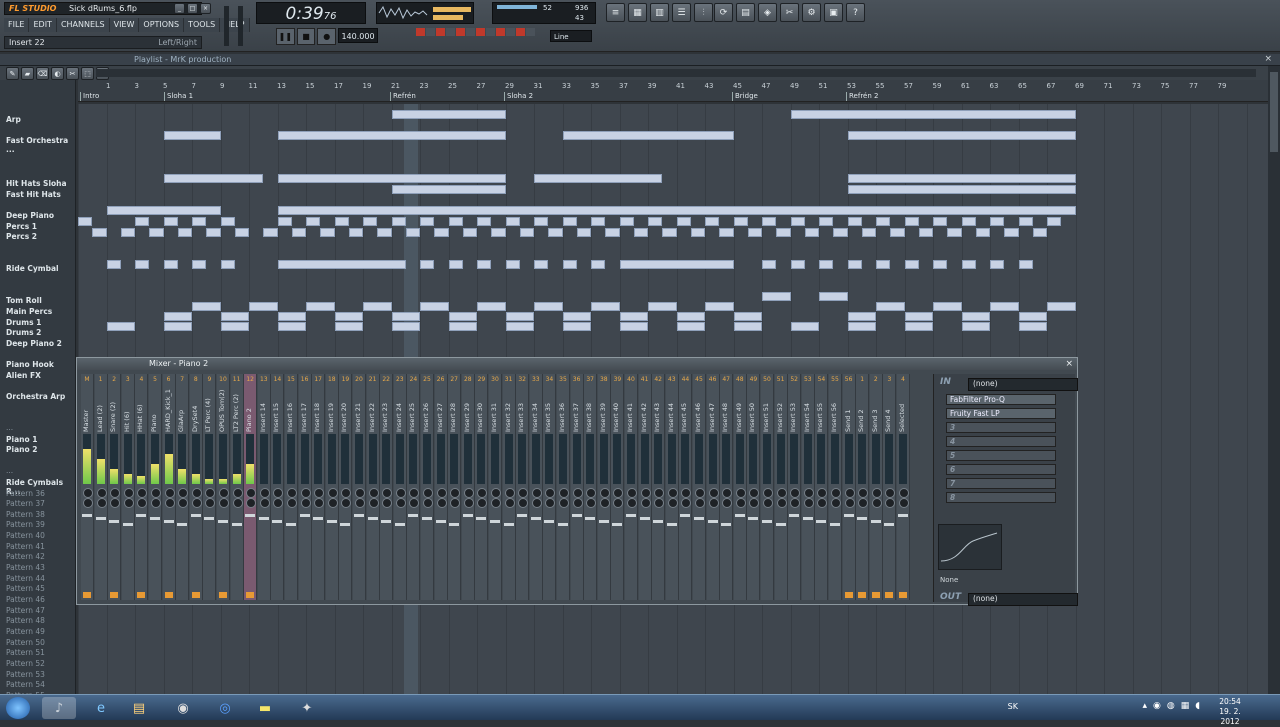 The height and width of the screenshot is (727, 1280). What do you see at coordinates (285, 36) in the screenshot?
I see `pause-button: ❚❚` at bounding box center [285, 36].